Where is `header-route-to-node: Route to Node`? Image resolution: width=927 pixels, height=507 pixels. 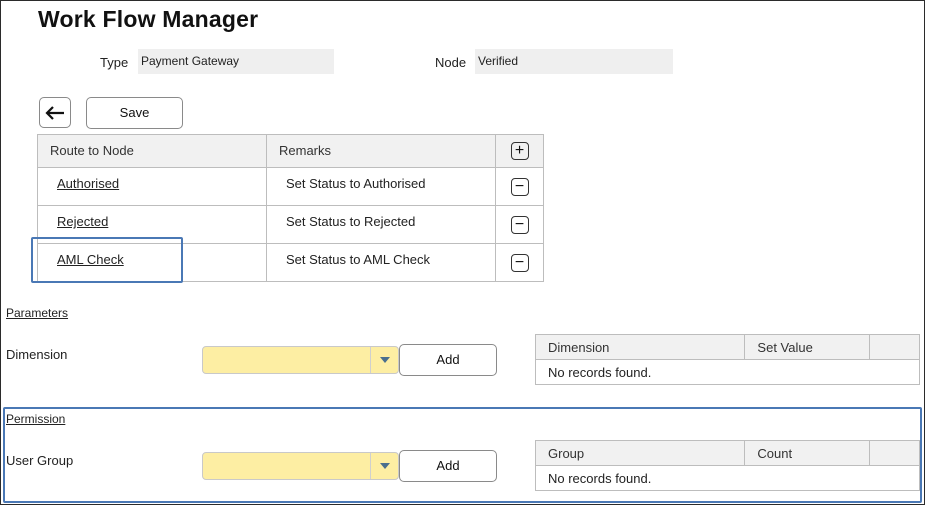
header-route-to-node: Route to Node is located at coordinates (92, 150).